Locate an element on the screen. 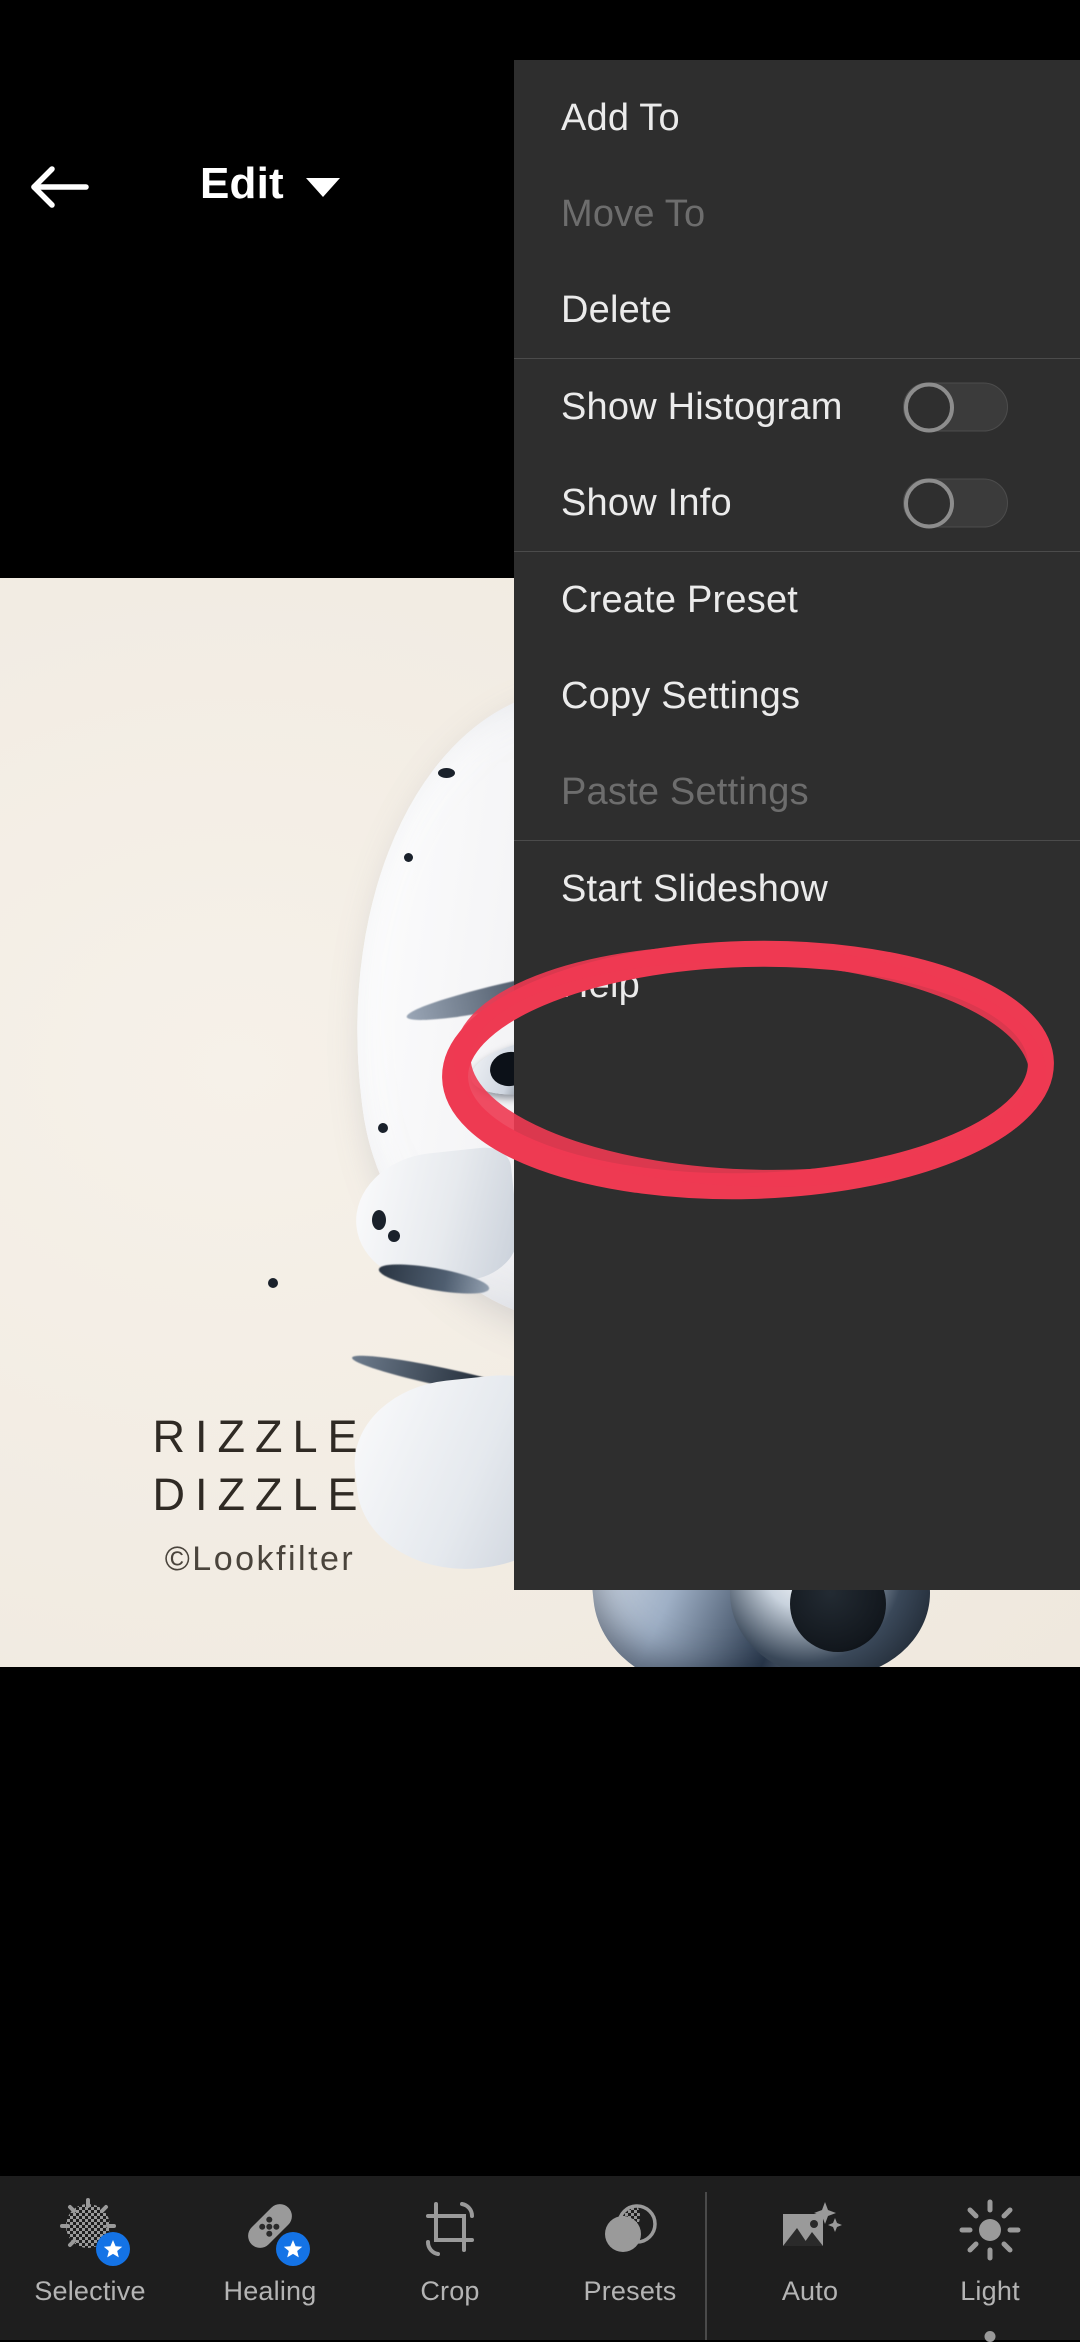  menu-item-label: Move To is located at coordinates (633, 213).